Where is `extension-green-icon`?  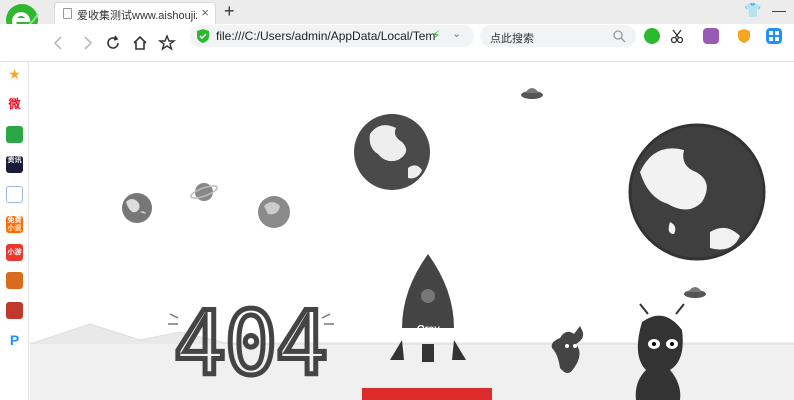 extension-green-icon is located at coordinates (652, 36).